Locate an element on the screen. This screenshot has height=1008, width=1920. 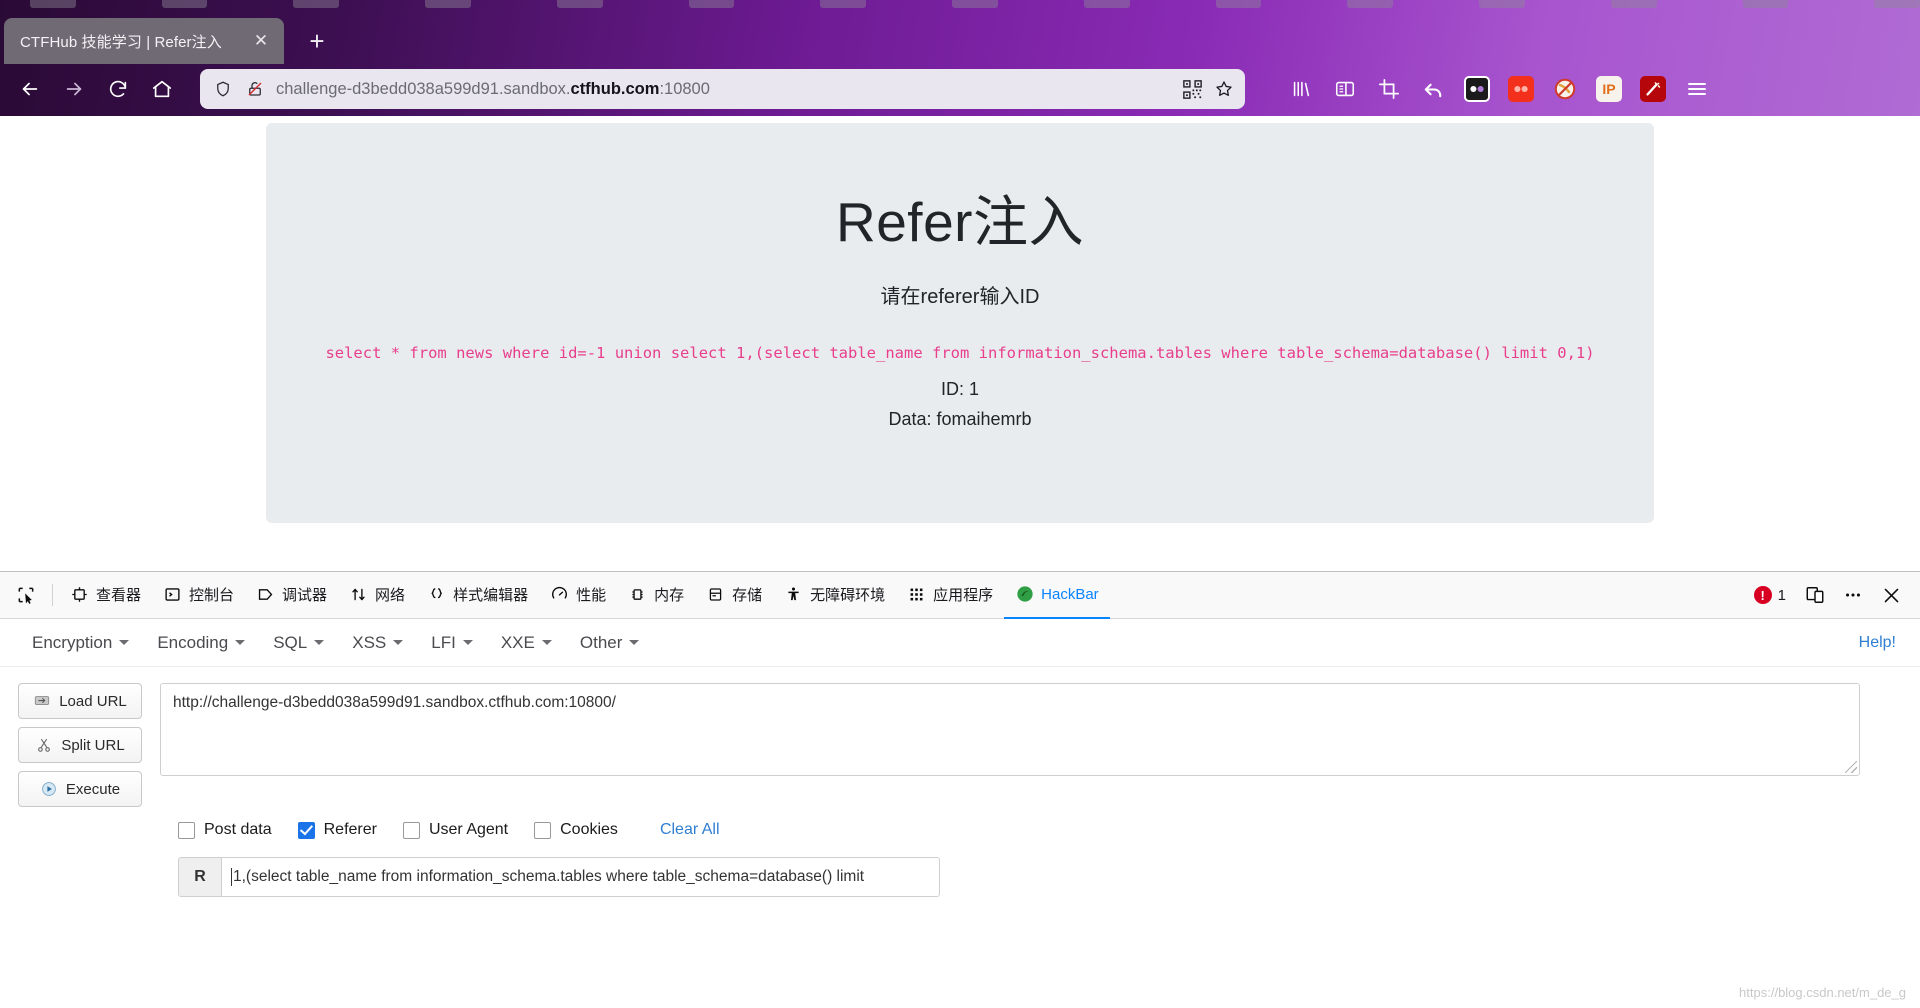
tab-label: 应用程序 is located at coordinates (963, 595).